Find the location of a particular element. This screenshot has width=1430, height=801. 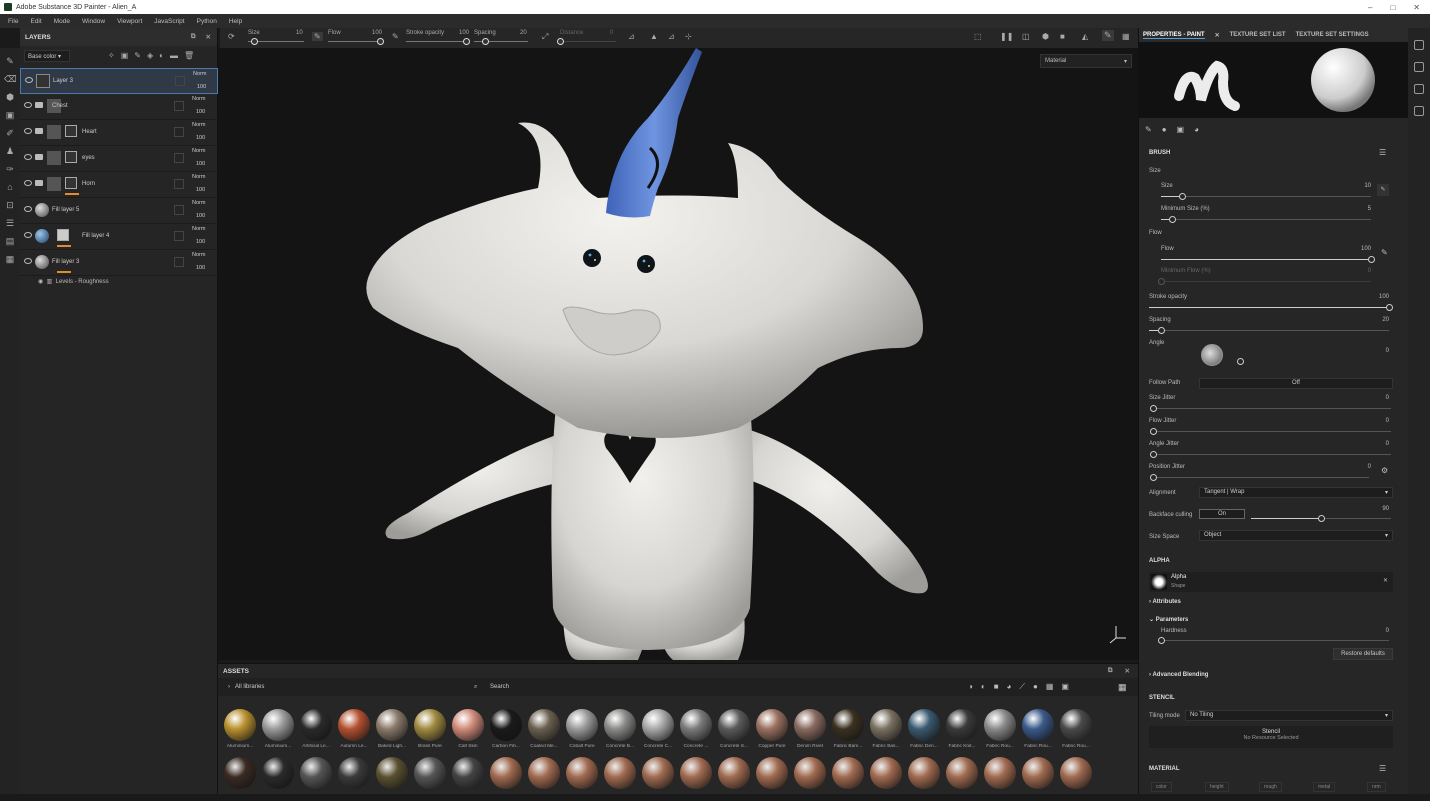

view-select-icon: ◫ is located at coordinates (1026, 36).